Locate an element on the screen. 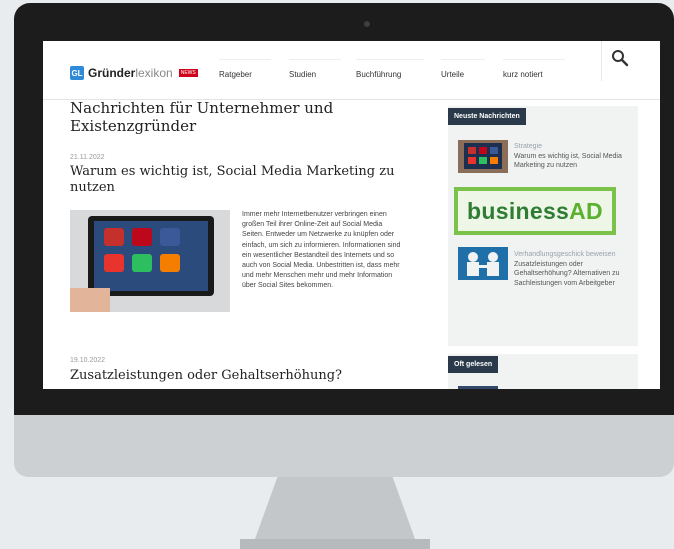 Image resolution: width=674 pixels, height=549 pixels. monitor-stand is located at coordinates (335, 508).